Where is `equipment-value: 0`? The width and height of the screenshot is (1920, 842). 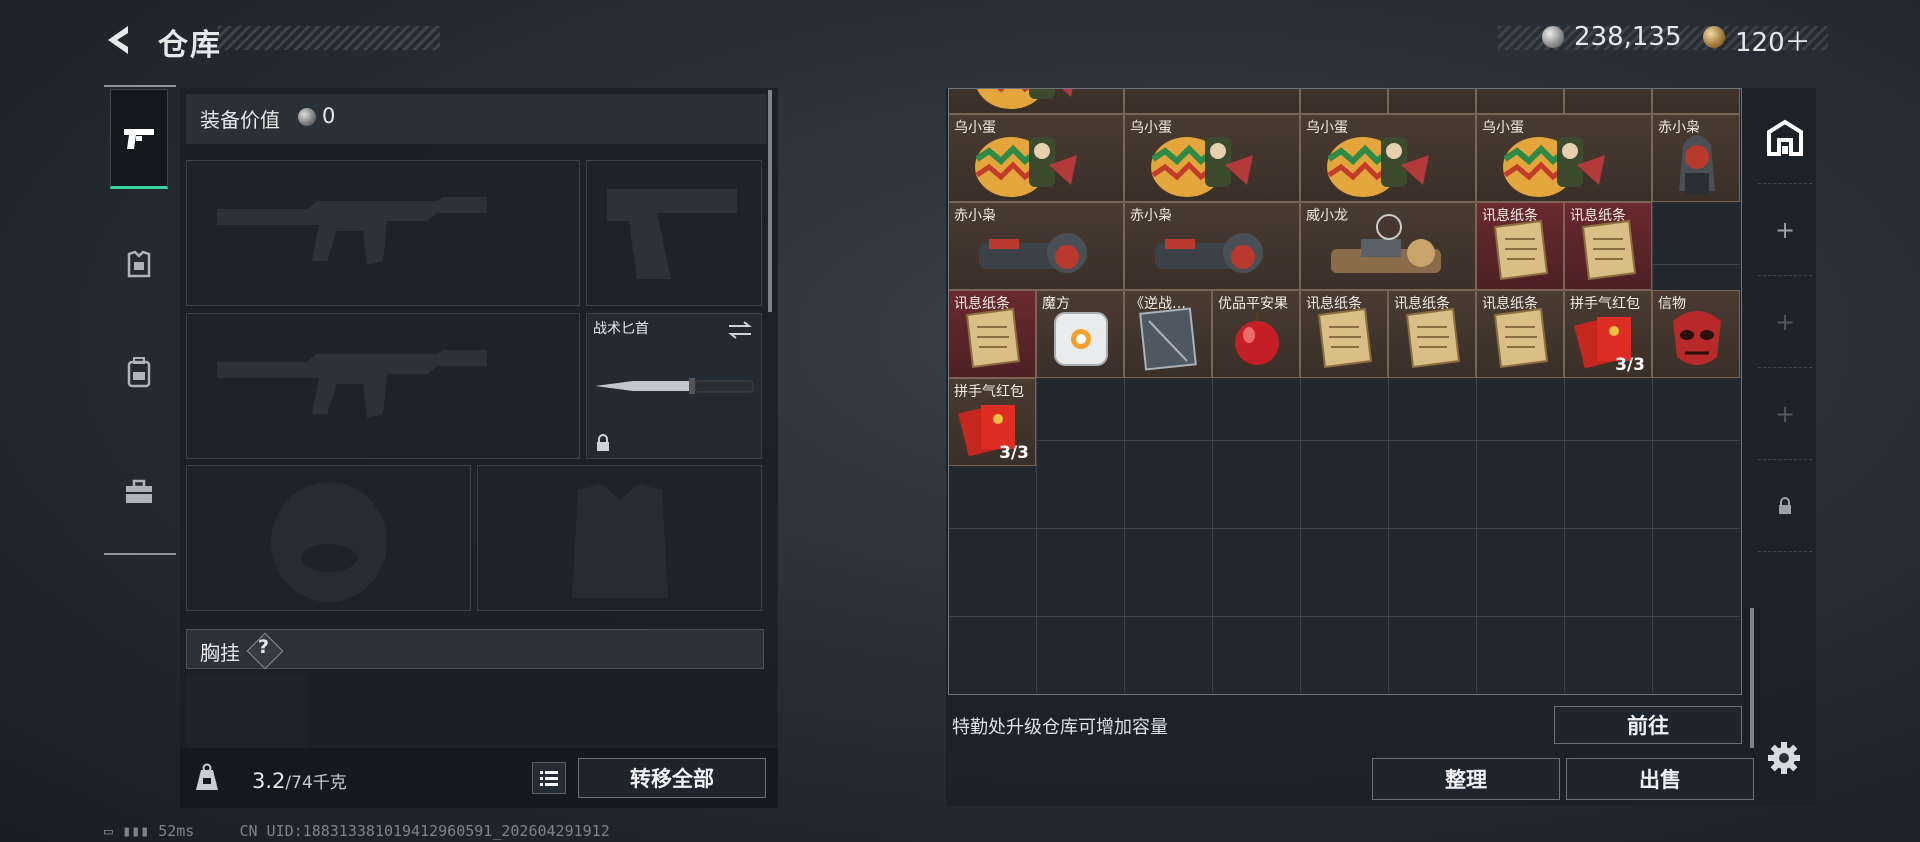 equipment-value: 0 is located at coordinates (329, 116).